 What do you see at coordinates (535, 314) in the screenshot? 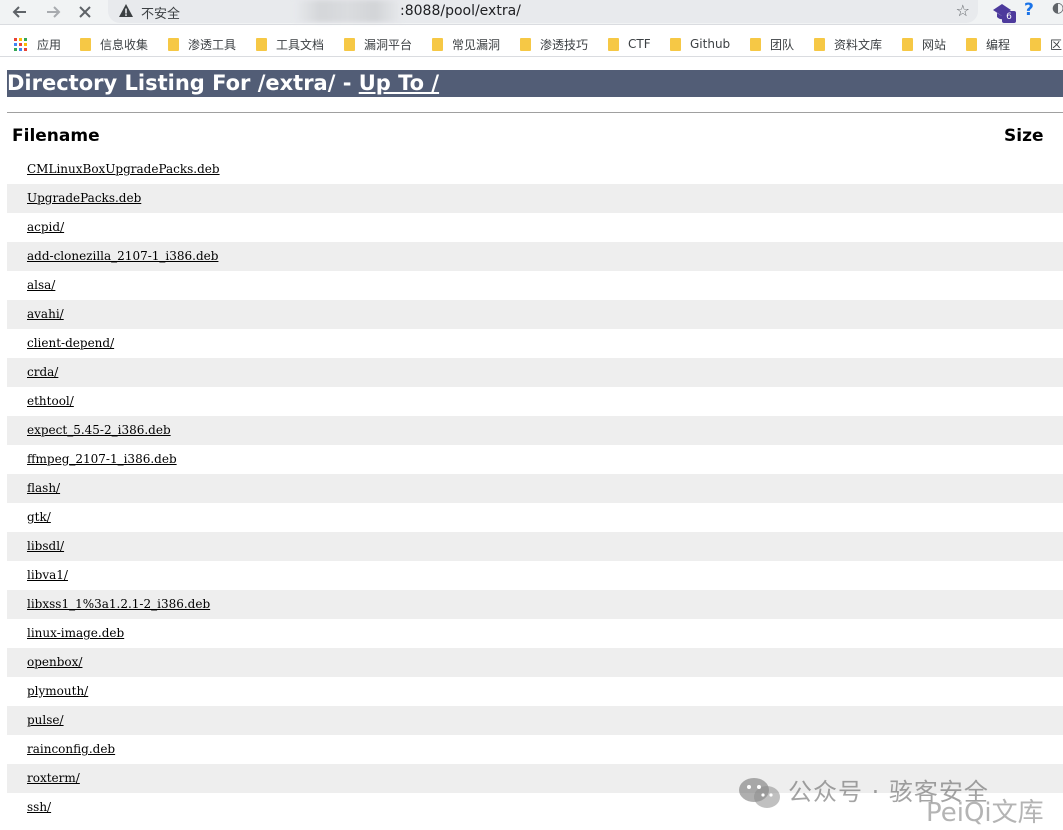
I see `table-row: avahi/` at bounding box center [535, 314].